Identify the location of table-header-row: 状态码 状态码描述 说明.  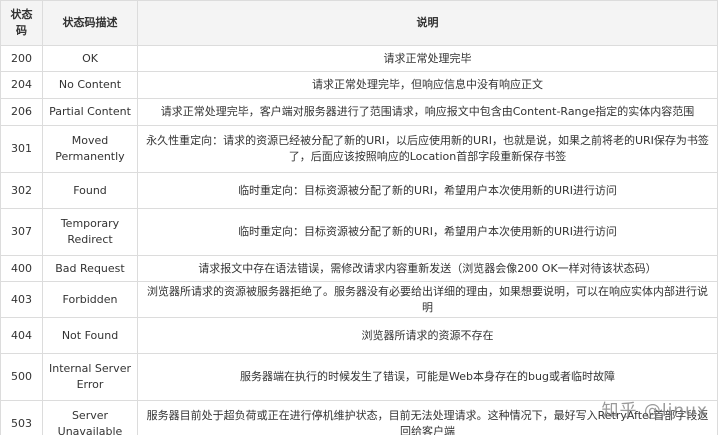
(359, 23).